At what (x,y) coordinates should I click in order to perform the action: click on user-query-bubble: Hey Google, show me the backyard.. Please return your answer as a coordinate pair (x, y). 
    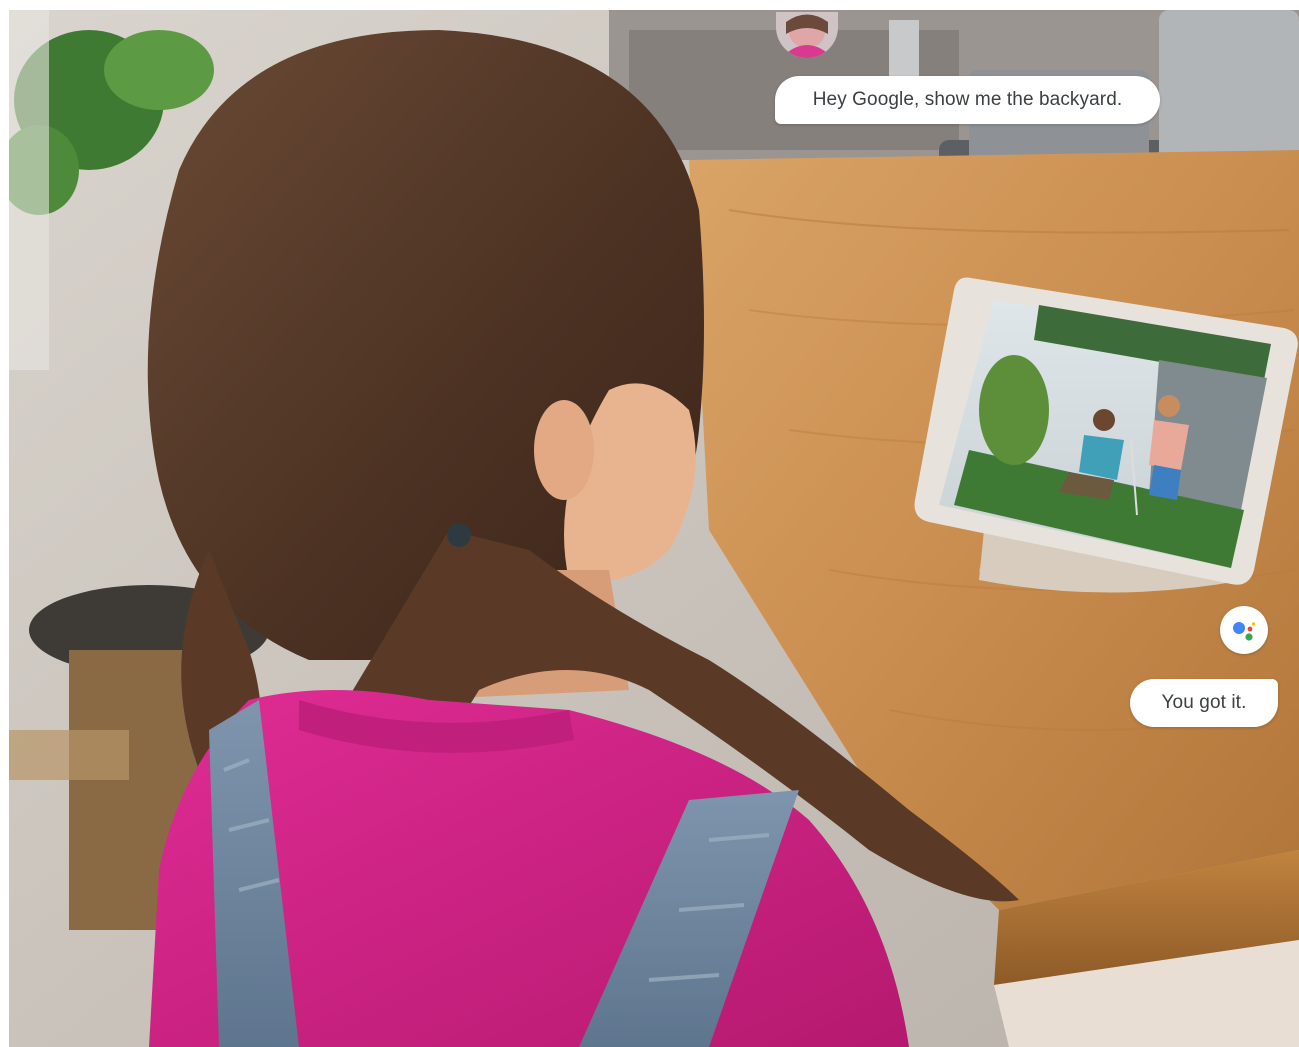
    Looking at the image, I should click on (967, 100).